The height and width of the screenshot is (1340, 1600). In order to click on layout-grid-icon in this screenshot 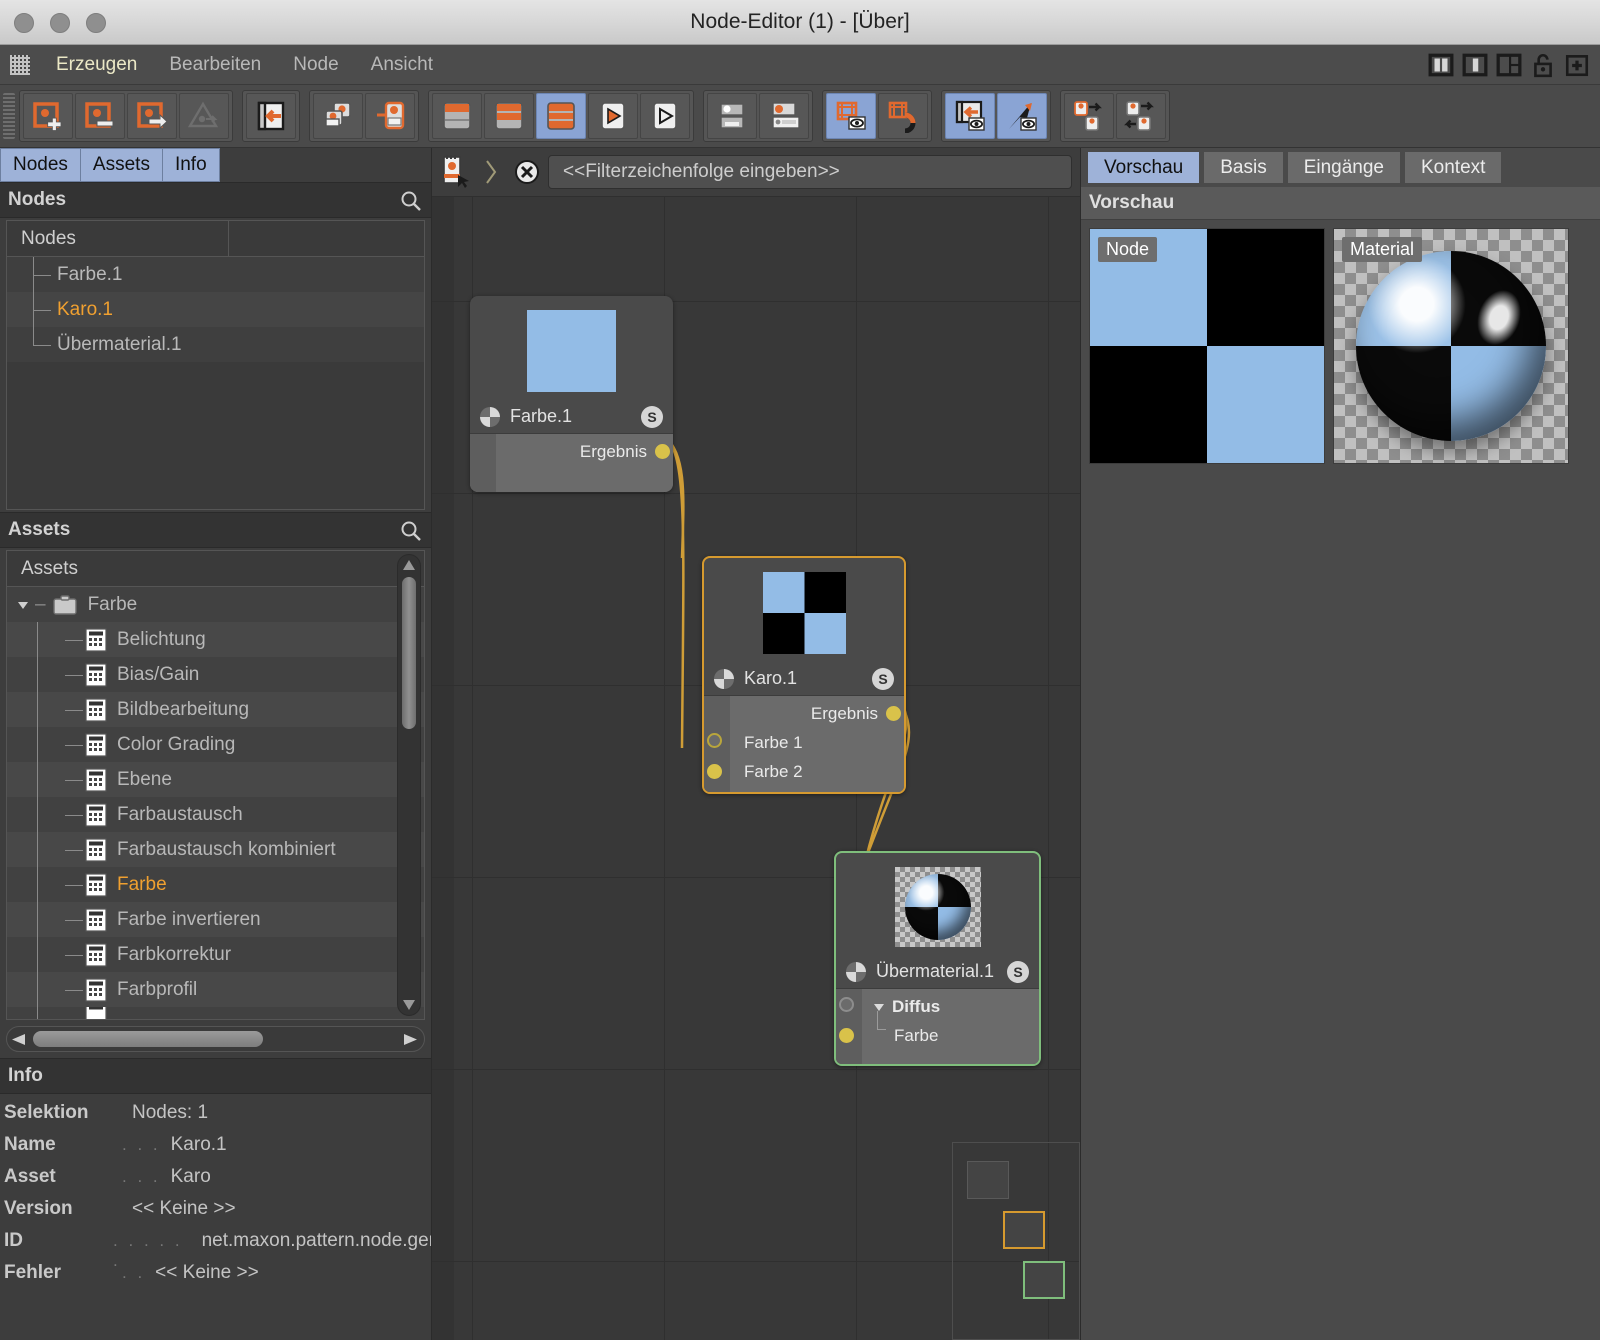, I will do `click(1509, 65)`.